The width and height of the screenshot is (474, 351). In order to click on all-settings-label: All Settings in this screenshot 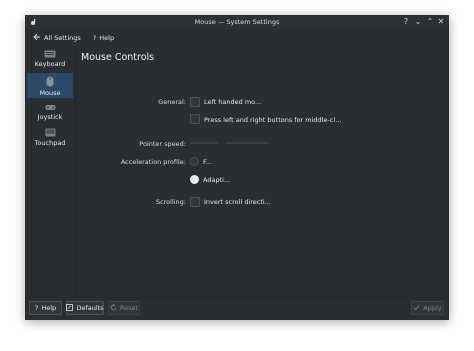, I will do `click(62, 38)`.